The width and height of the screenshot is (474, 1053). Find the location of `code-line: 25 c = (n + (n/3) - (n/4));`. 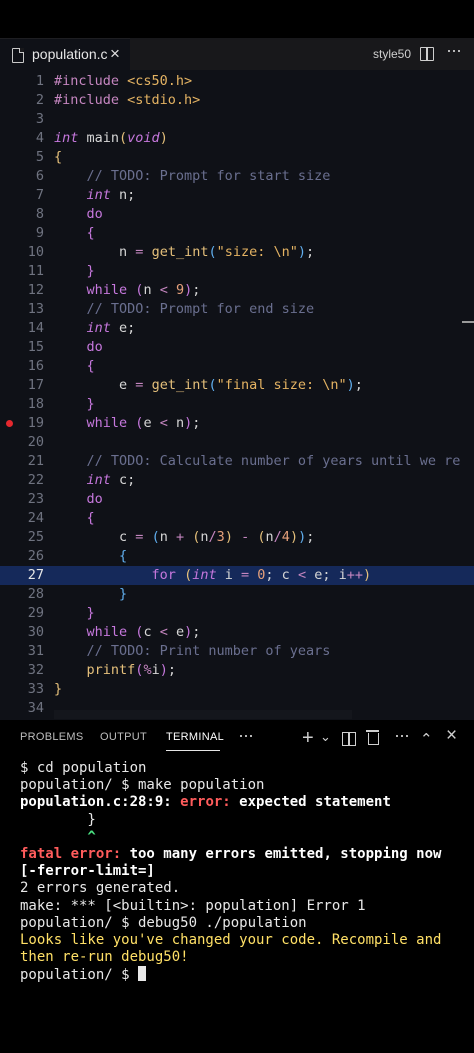

code-line: 25 c = (n + (n/3) - (n/4)); is located at coordinates (237, 537).